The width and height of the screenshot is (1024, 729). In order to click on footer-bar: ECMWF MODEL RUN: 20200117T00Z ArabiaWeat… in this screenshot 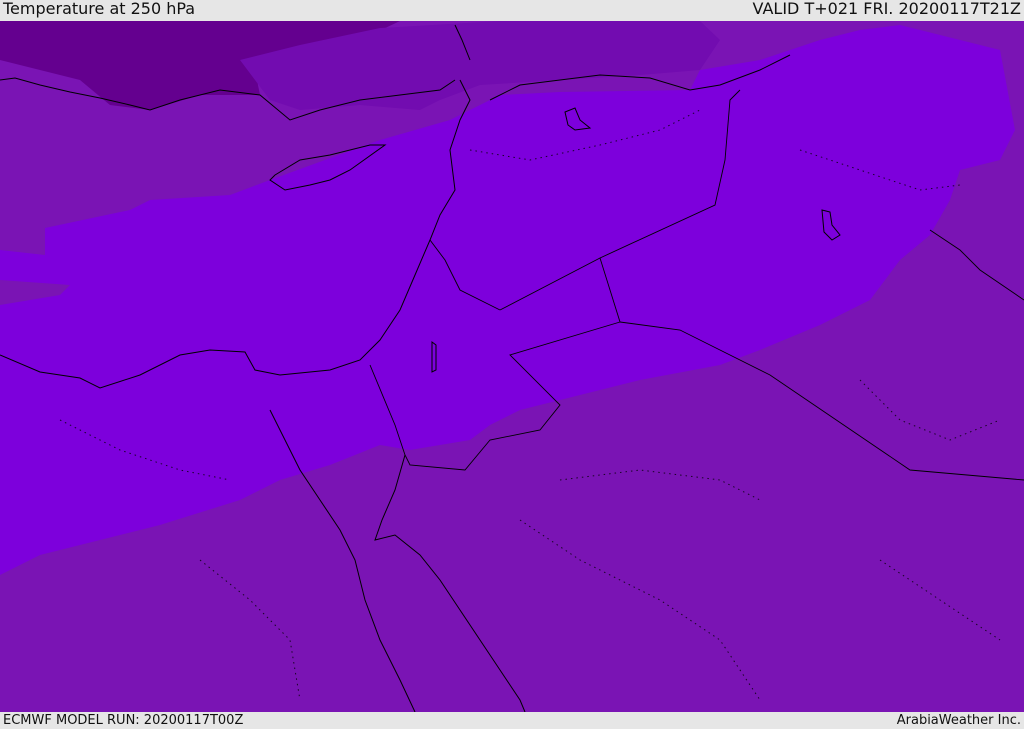, I will do `click(512, 720)`.